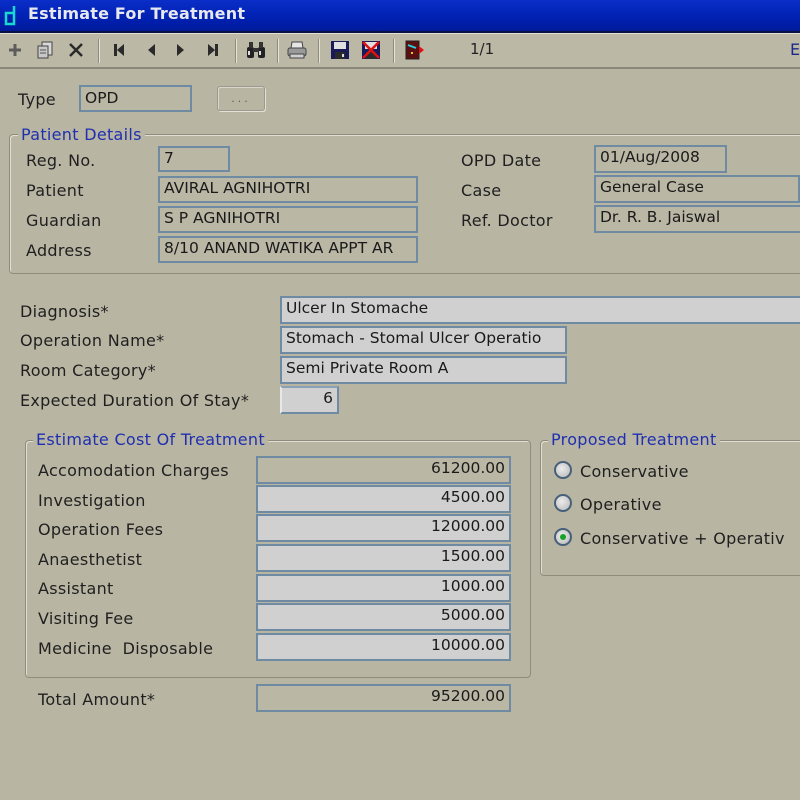 This screenshot has width=800, height=800. I want to click on duration-field: 6, so click(309, 400).